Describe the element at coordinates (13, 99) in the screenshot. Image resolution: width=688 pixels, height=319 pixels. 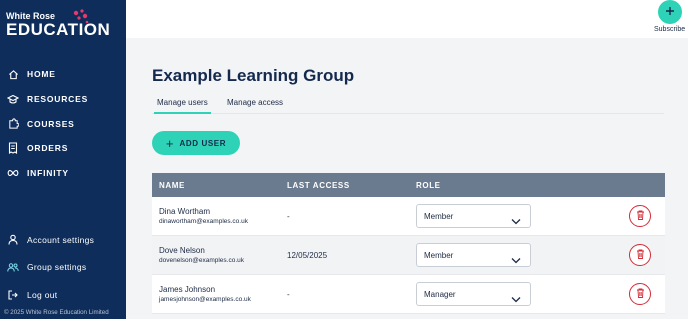
I see `graduation-cap-icon` at that location.